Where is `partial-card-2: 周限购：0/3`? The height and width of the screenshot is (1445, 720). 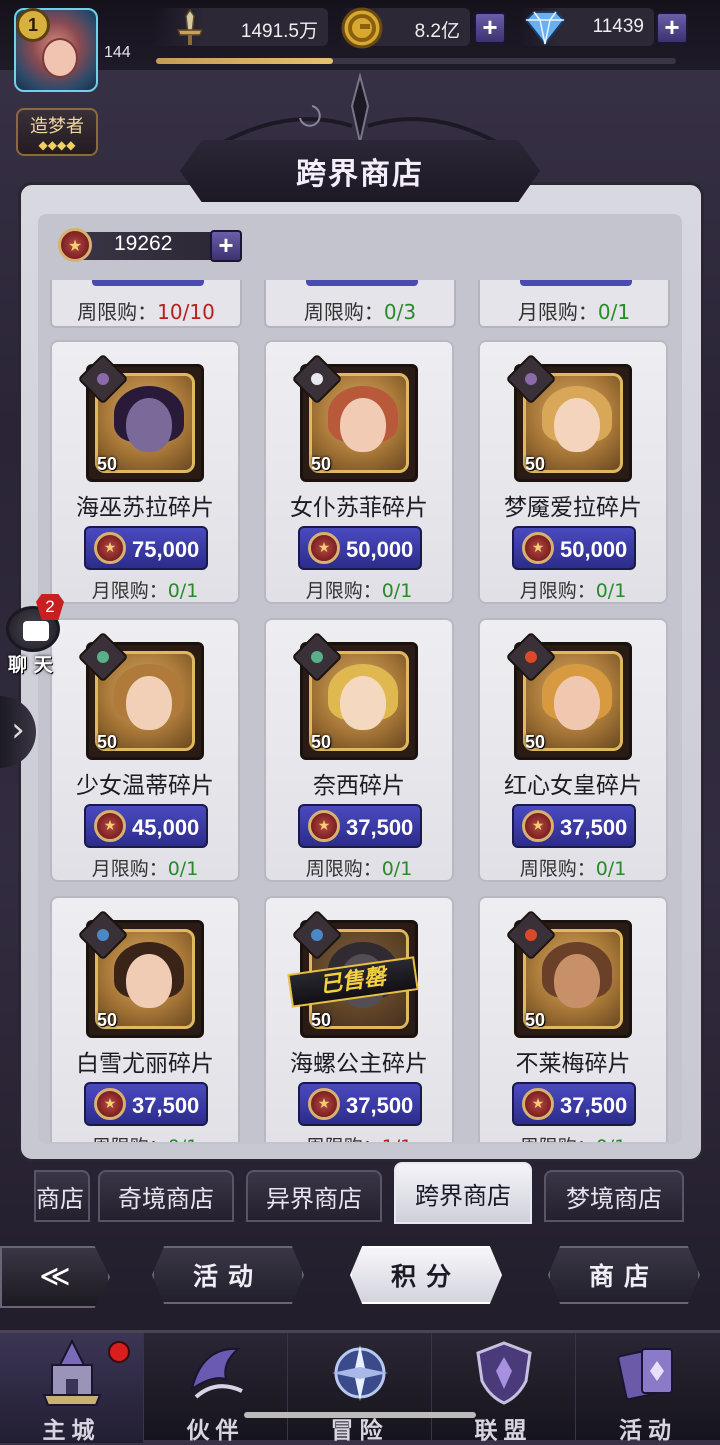 partial-card-2: 周限购：0/3 is located at coordinates (360, 304).